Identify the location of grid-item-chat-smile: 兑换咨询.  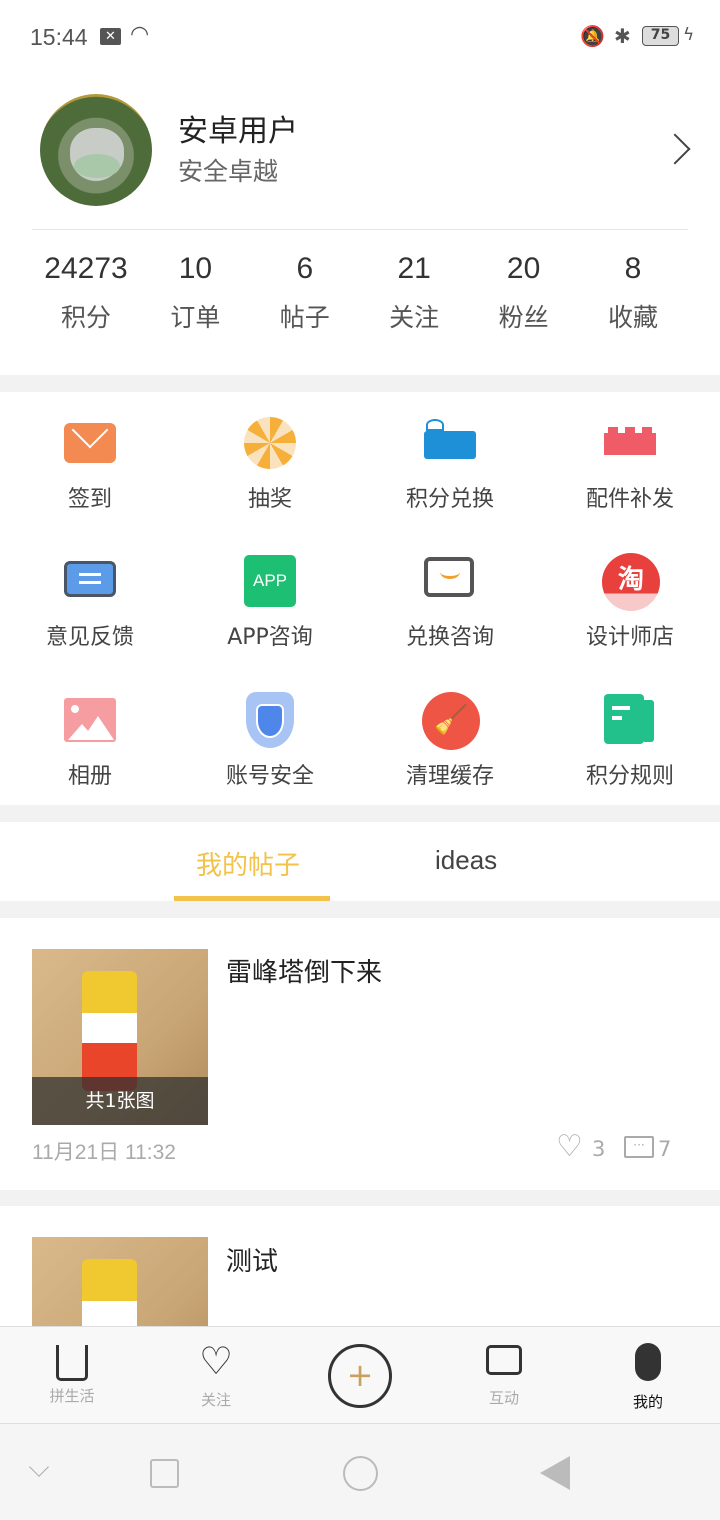
(450, 602).